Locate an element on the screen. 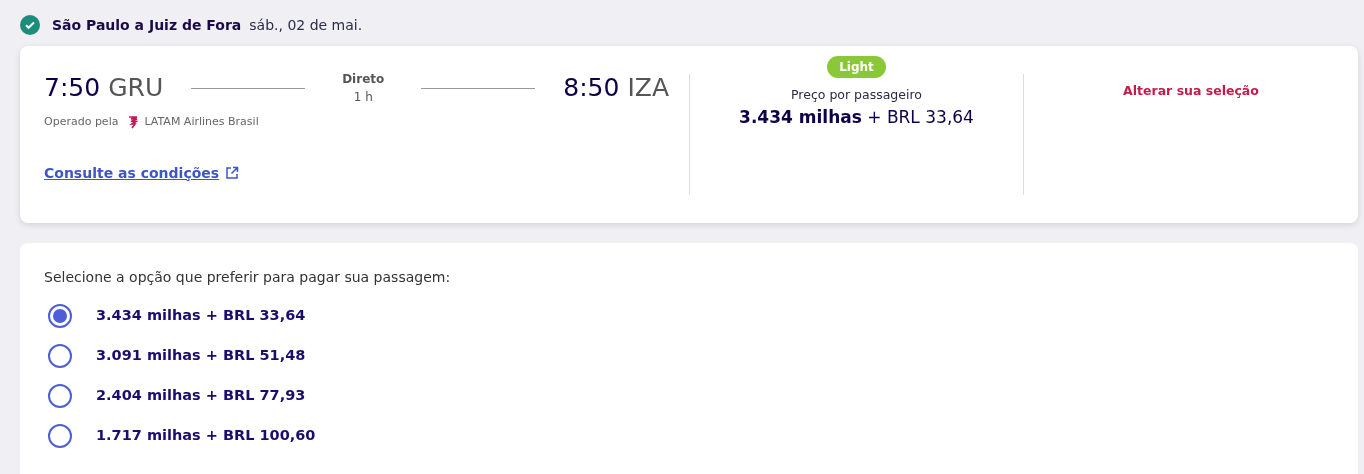 This screenshot has height=474, width=1364. payment-option: 1.717 milhas + BRL 100,60 is located at coordinates (703, 436).